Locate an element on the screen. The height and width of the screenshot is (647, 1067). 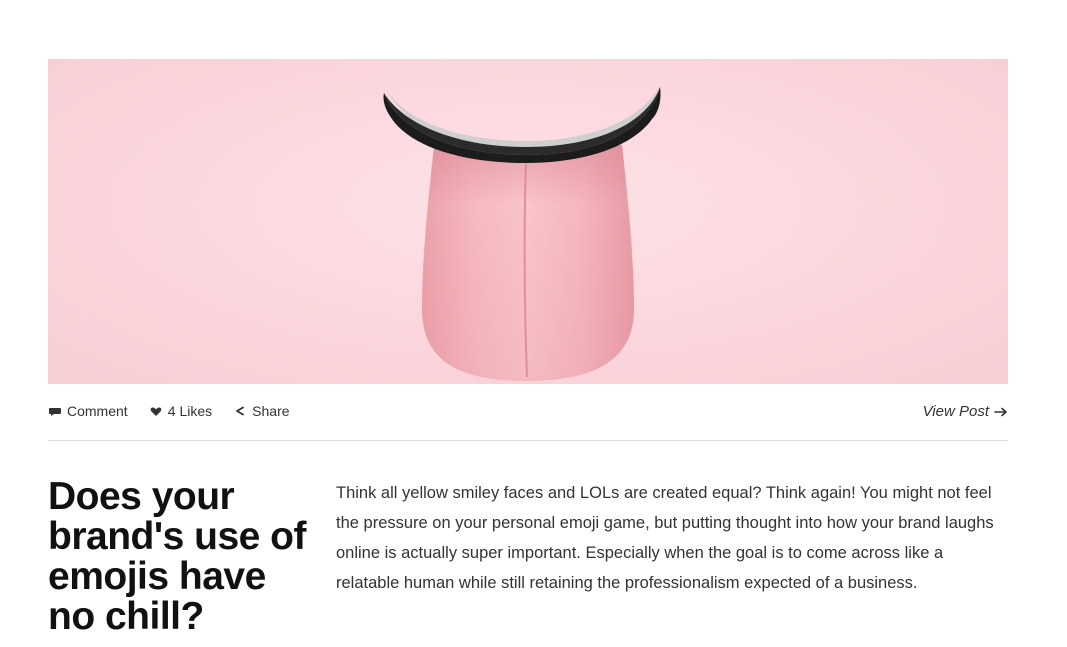
likes-label: Likes is located at coordinates (196, 411).